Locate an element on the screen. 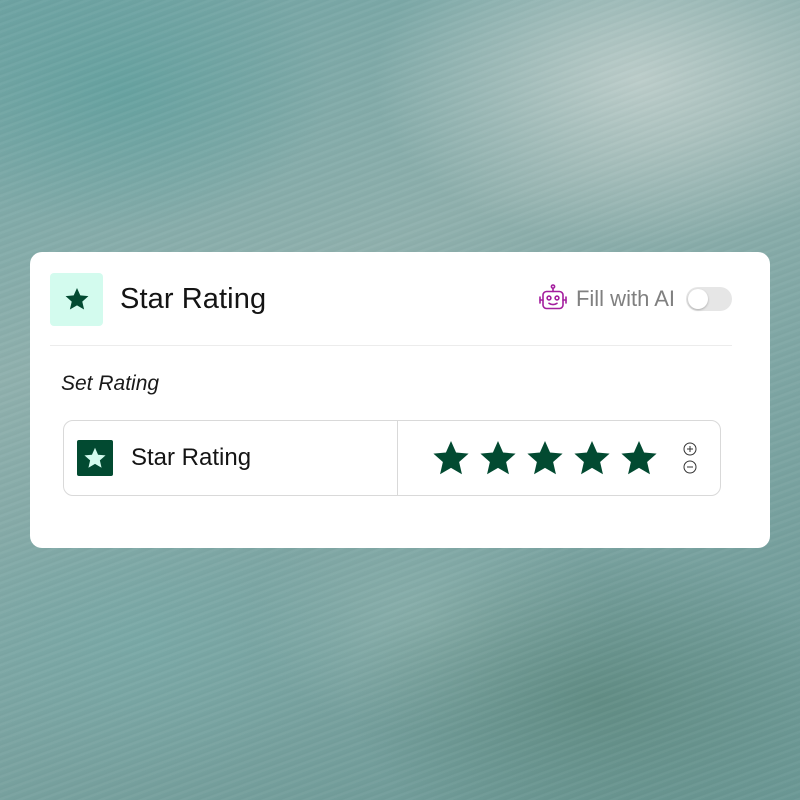 This screenshot has width=800, height=800. card-title: Star Rating is located at coordinates (193, 298).